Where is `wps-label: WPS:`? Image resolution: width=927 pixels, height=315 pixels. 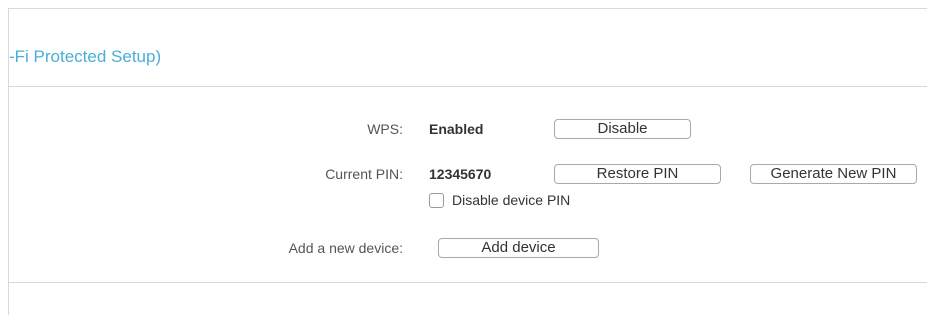 wps-label: WPS: is located at coordinates (385, 129).